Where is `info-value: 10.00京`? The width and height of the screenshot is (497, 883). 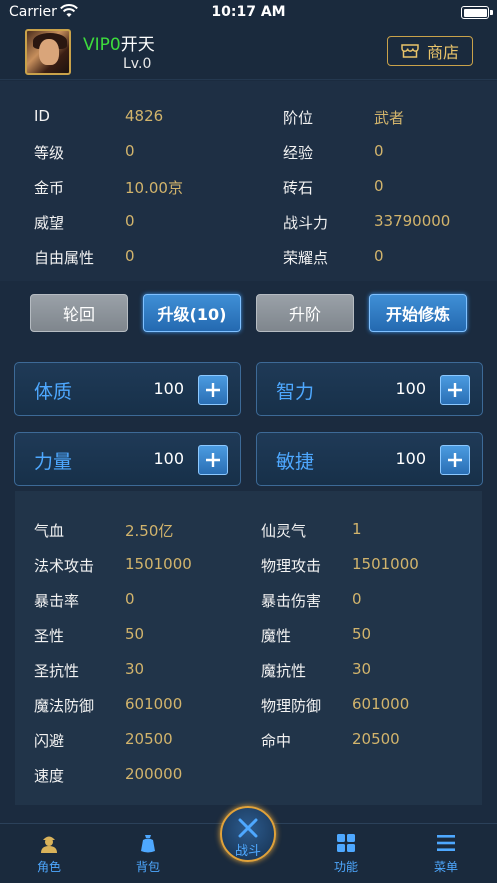
info-value: 10.00京 is located at coordinates (154, 188).